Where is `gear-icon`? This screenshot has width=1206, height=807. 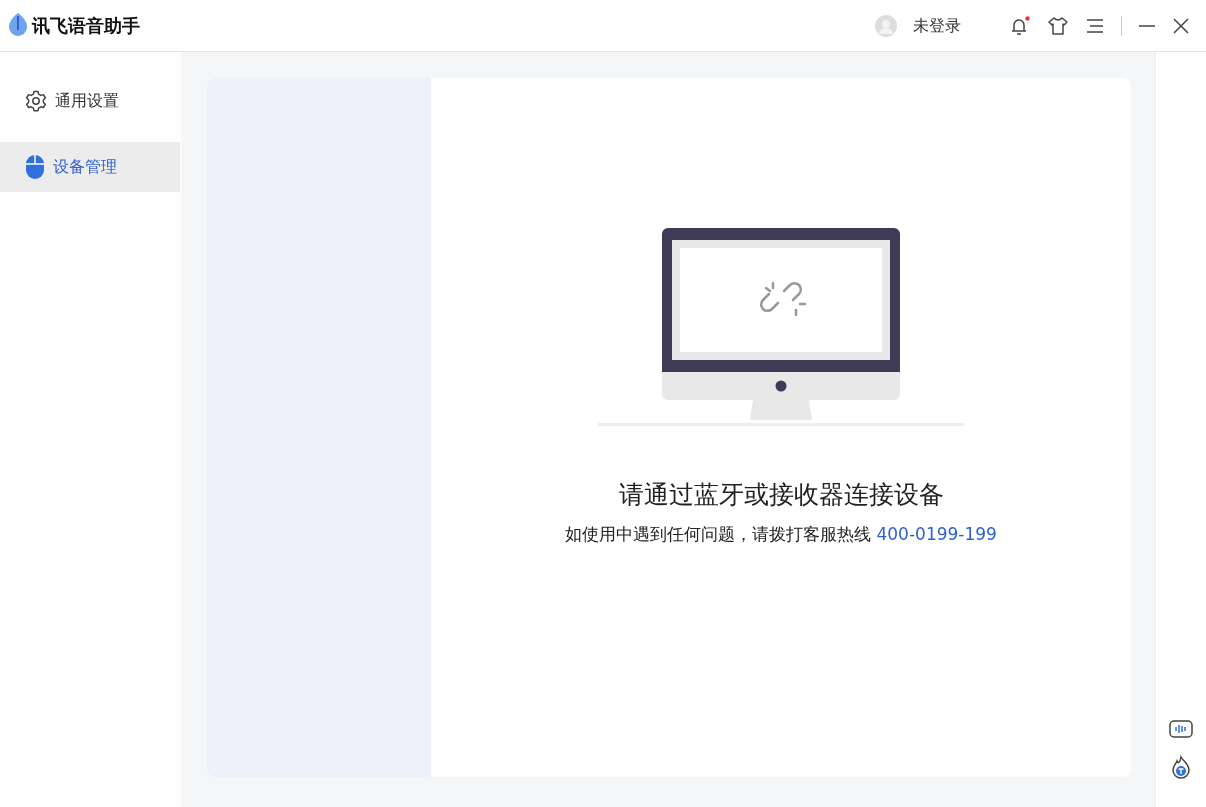
gear-icon is located at coordinates (36, 101).